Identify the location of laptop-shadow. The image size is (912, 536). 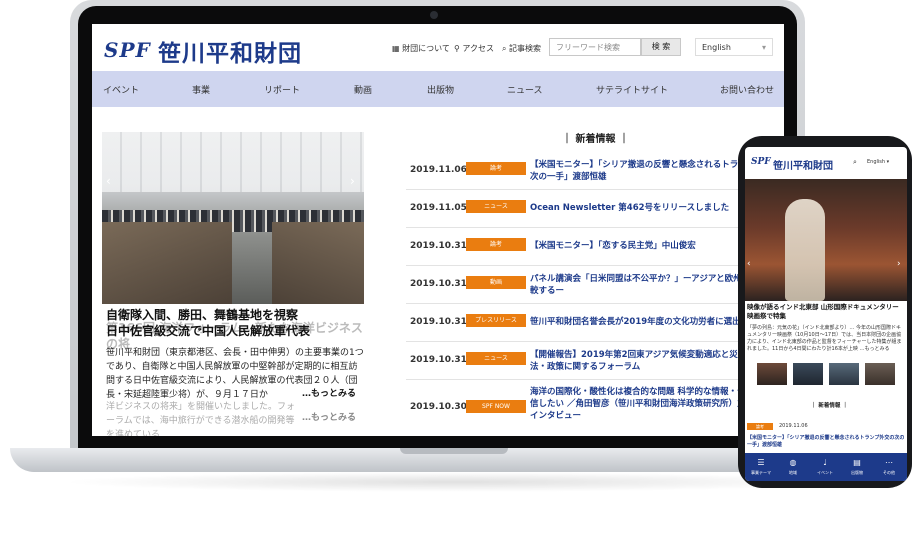
(456, 482).